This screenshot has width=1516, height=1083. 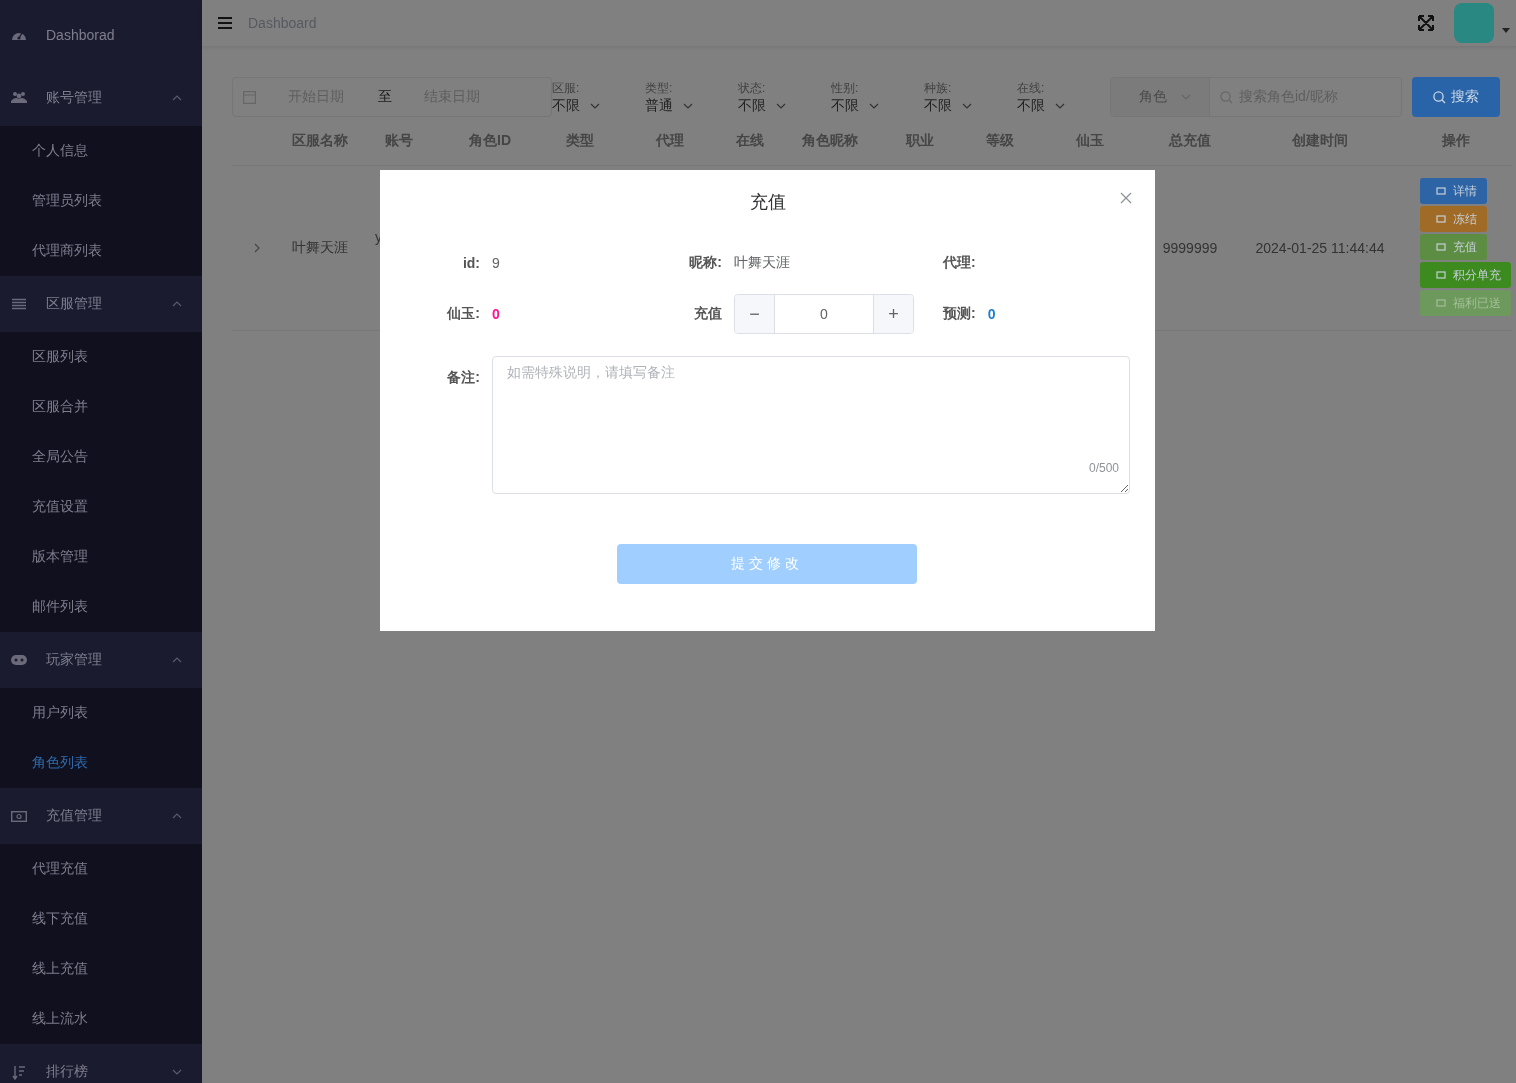 What do you see at coordinates (225, 23) in the screenshot?
I see `menu-icon` at bounding box center [225, 23].